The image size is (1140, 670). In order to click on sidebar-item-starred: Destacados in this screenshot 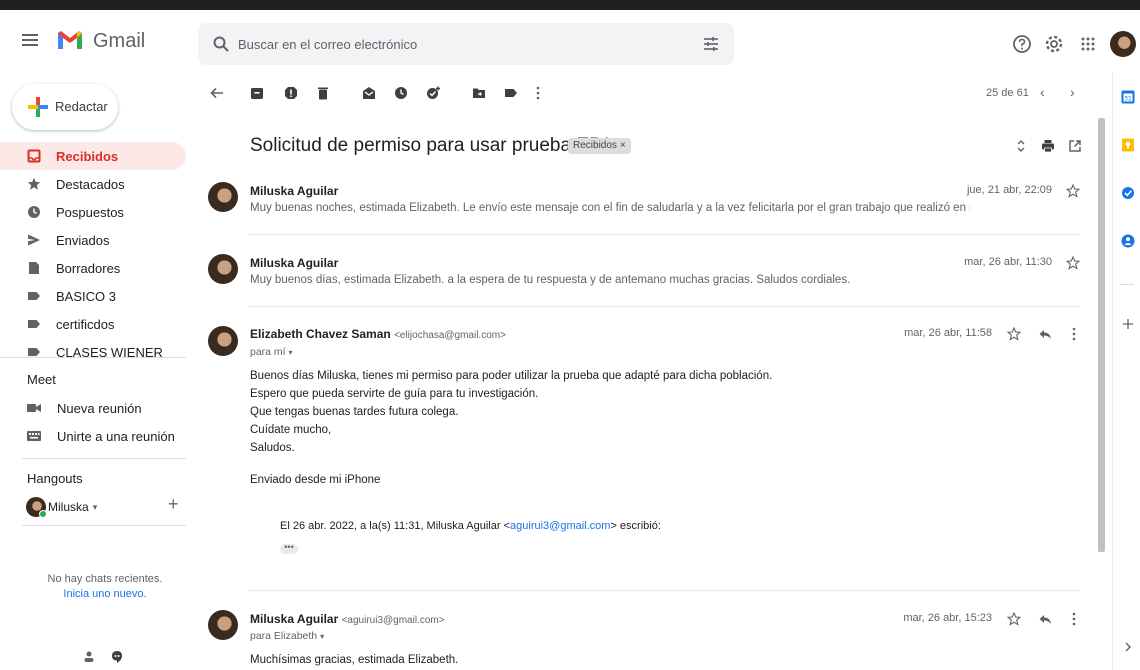, I will do `click(93, 184)`.